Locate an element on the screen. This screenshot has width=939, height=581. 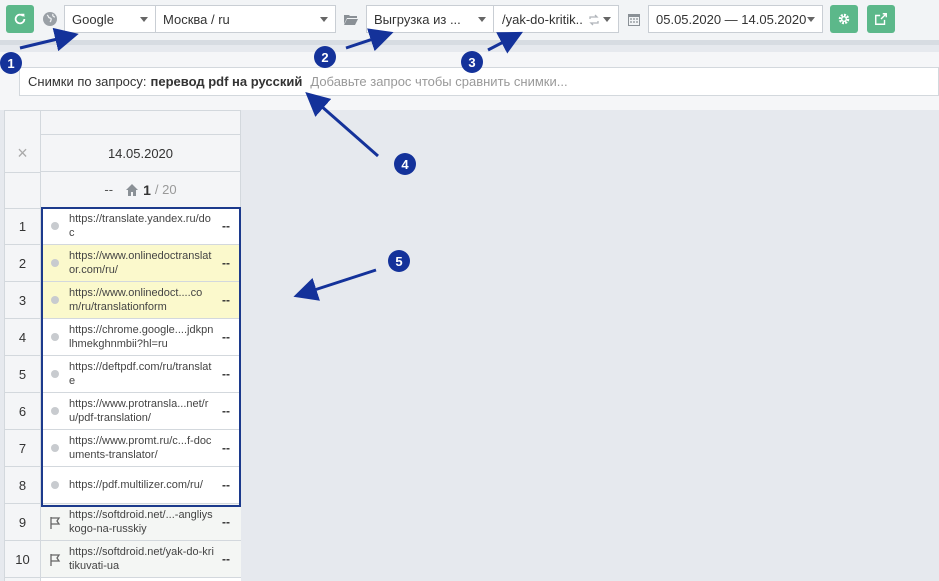
callout-badge-4: 4 is located at coordinates (405, 164).